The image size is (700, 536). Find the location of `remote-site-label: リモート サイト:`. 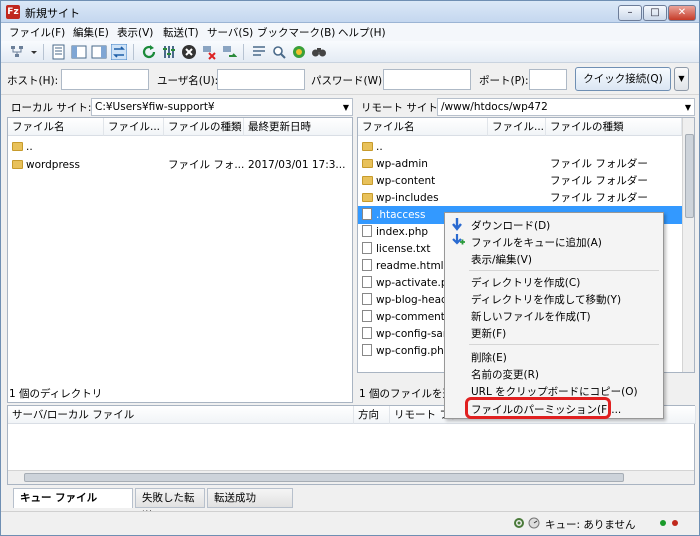

remote-site-label: リモート サイト: is located at coordinates (401, 108).